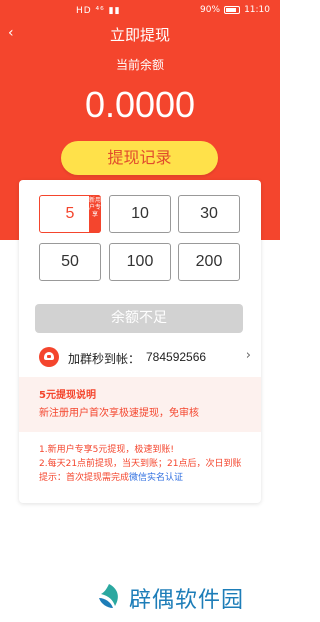  Describe the element at coordinates (232, 10) in the screenshot. I see `battery-icon` at that location.